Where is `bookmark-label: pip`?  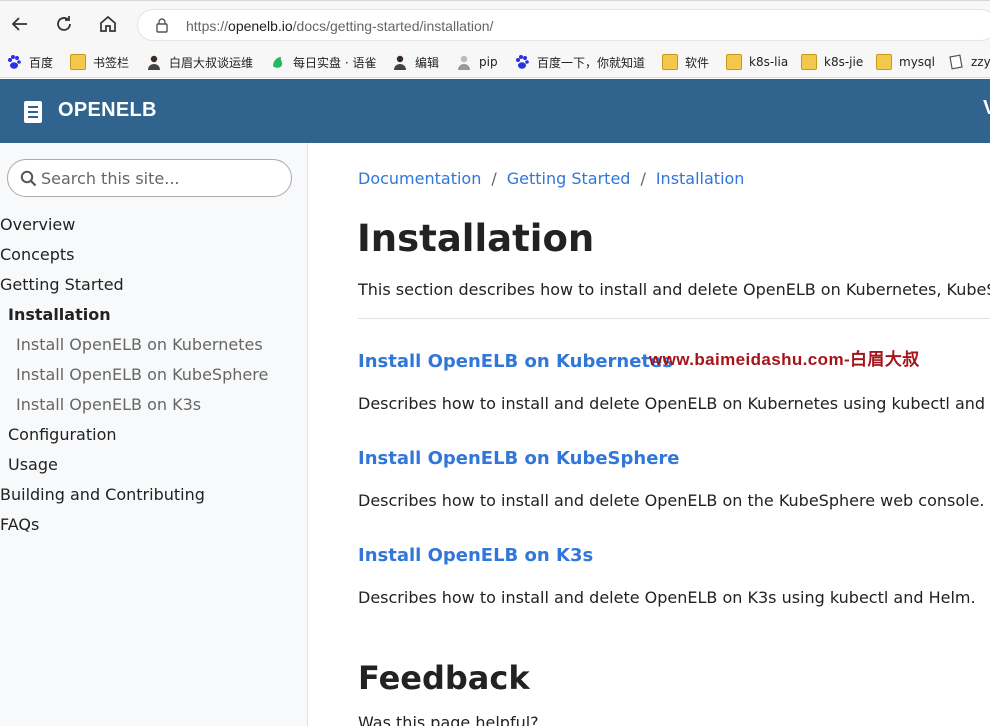
bookmark-label: pip is located at coordinates (488, 62).